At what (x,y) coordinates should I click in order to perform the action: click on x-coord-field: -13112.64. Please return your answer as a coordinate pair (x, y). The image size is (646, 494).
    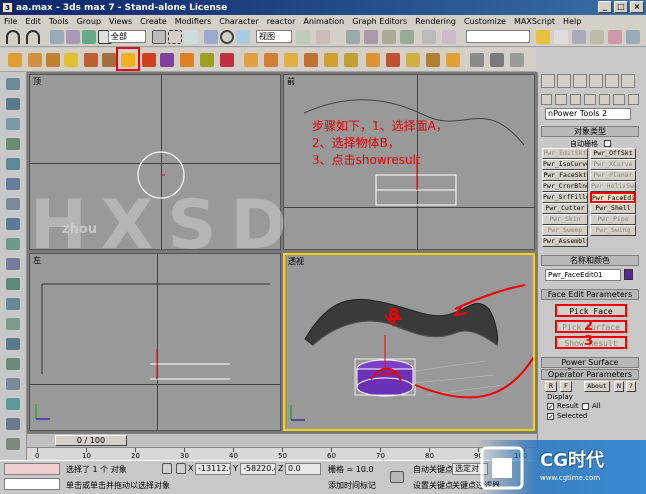
    Looking at the image, I should click on (213, 469).